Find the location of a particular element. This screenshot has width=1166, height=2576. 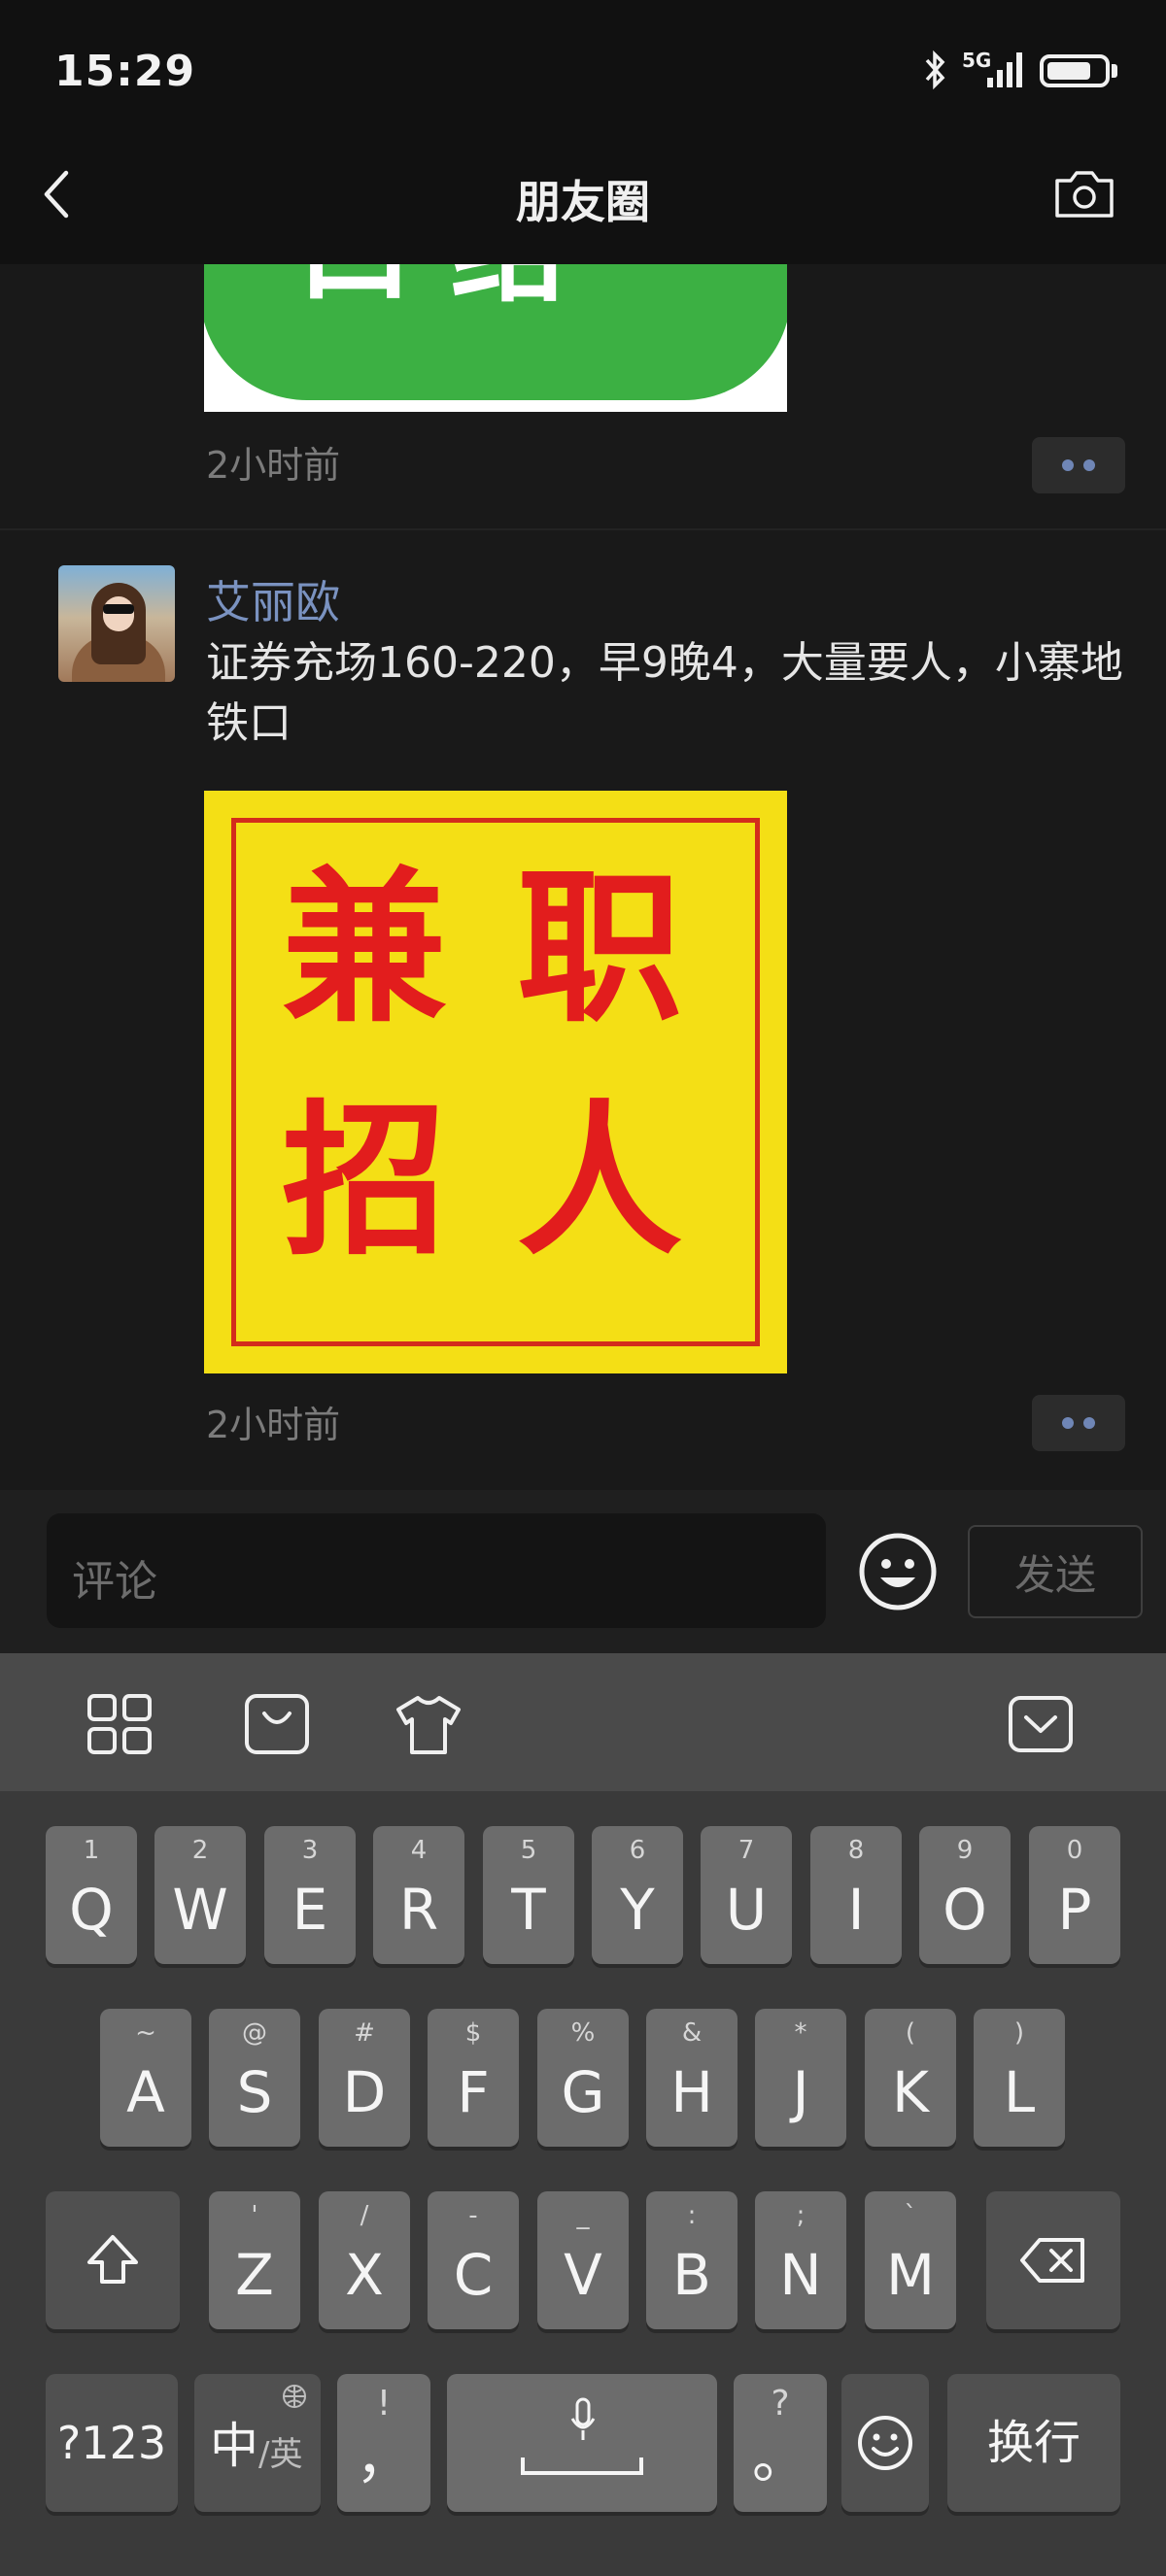

shift-key is located at coordinates (113, 2260).